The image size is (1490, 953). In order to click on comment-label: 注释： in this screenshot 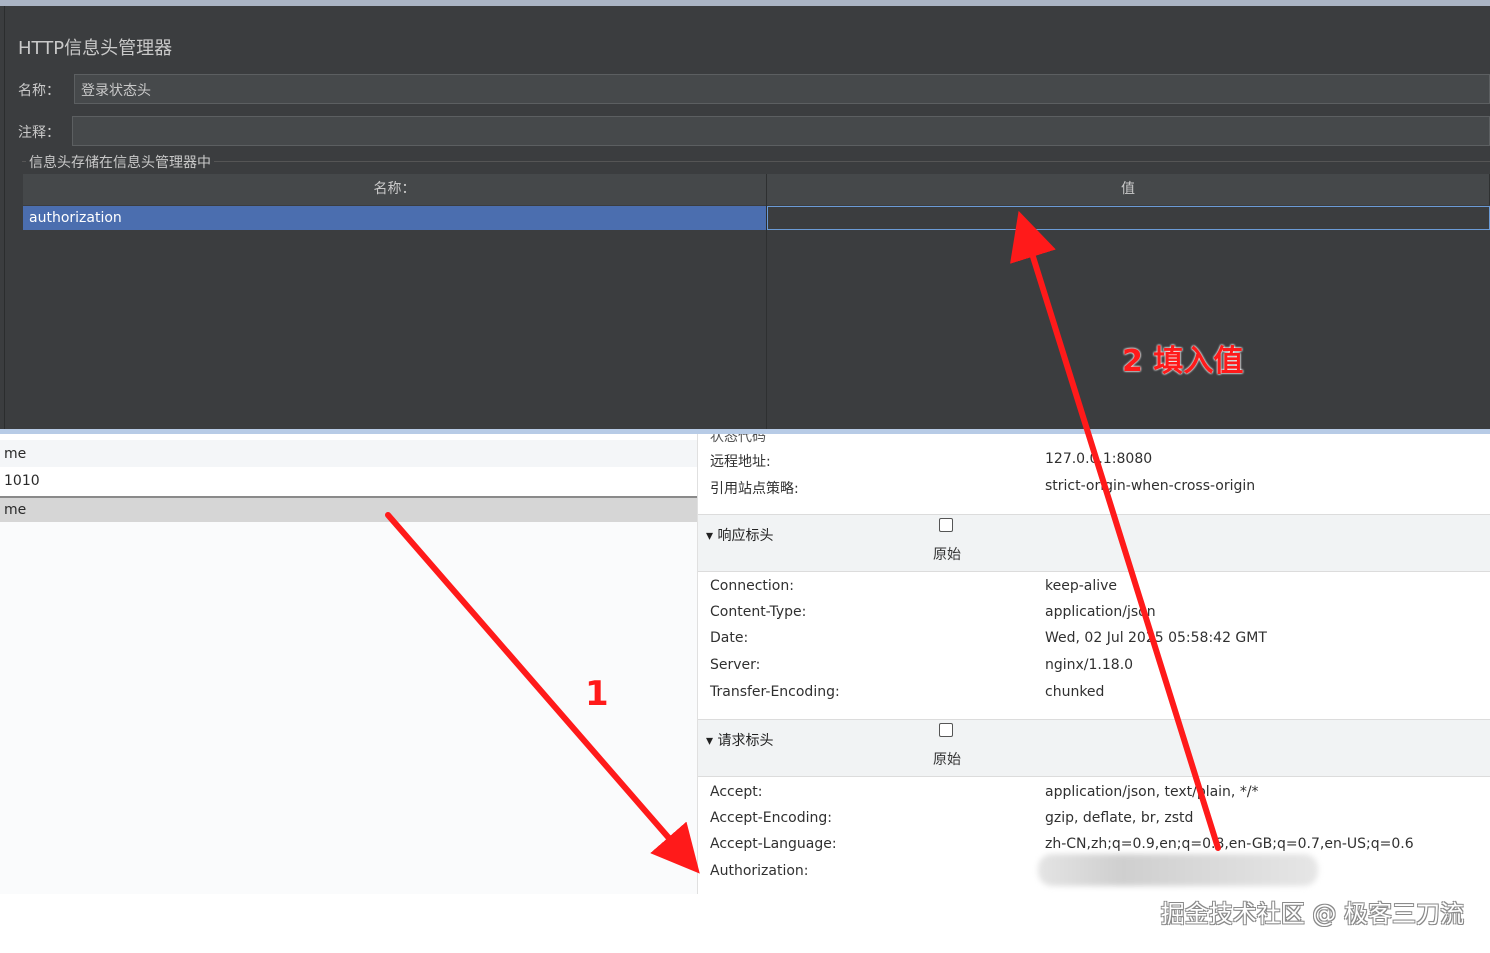, I will do `click(39, 133)`.